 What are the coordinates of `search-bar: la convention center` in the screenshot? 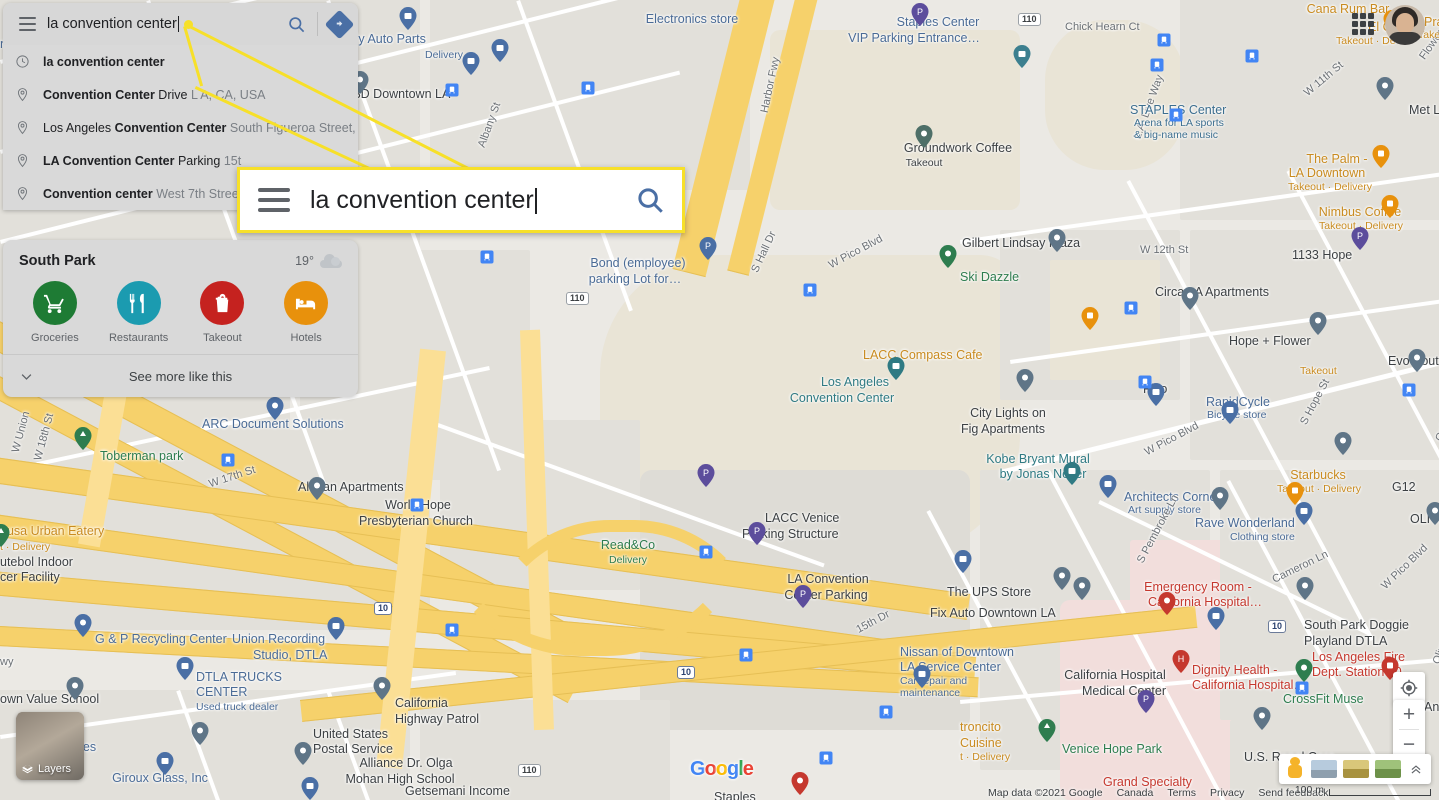 It's located at (180, 24).